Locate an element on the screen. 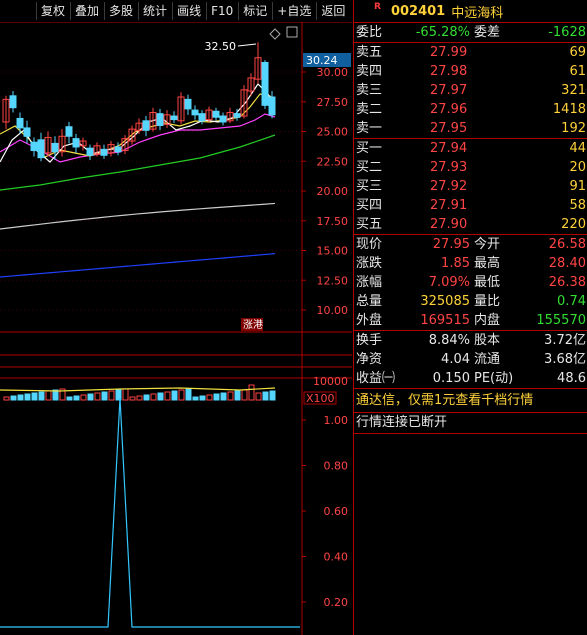  toolbar-button-7: +自选 is located at coordinates (293, 11).